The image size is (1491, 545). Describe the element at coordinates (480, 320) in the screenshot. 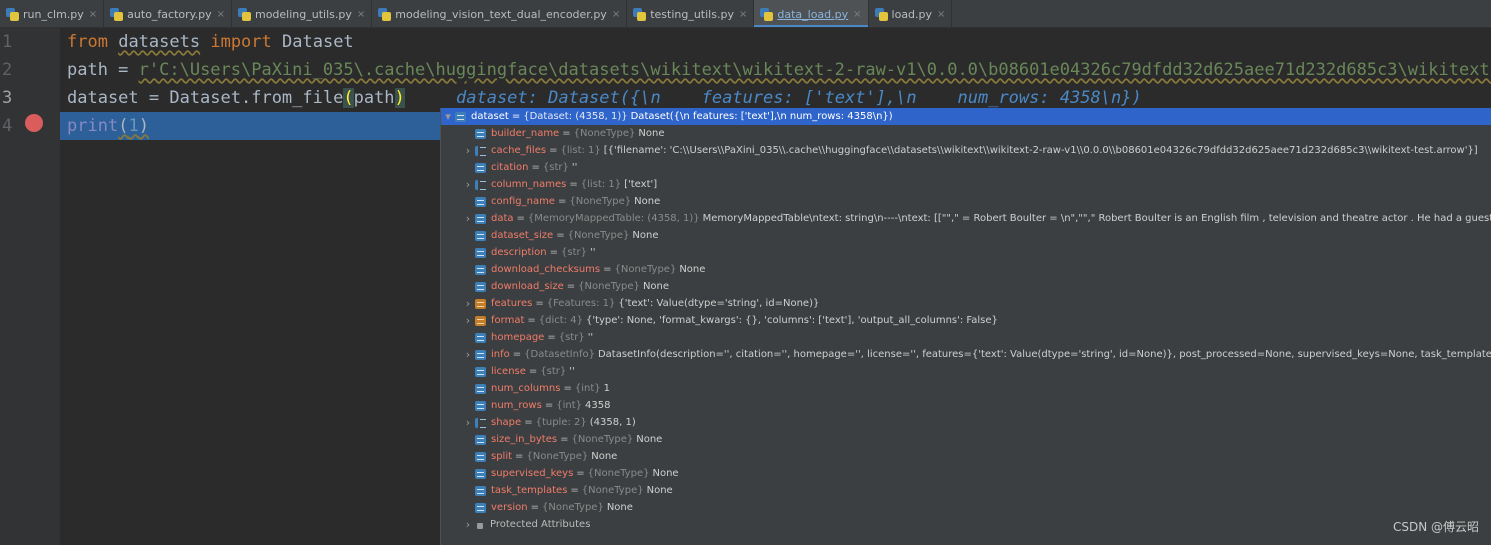

I see `dict-icon` at that location.